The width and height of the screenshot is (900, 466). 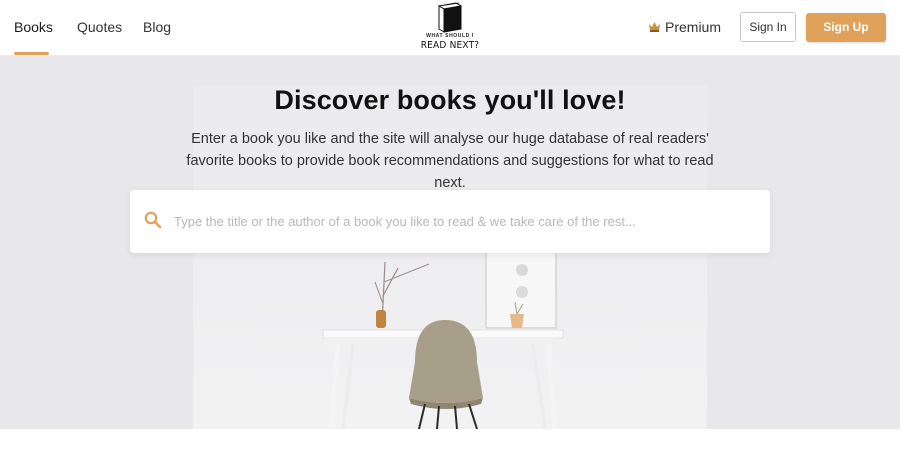 What do you see at coordinates (768, 27) in the screenshot?
I see `sign-in-button: Sign In` at bounding box center [768, 27].